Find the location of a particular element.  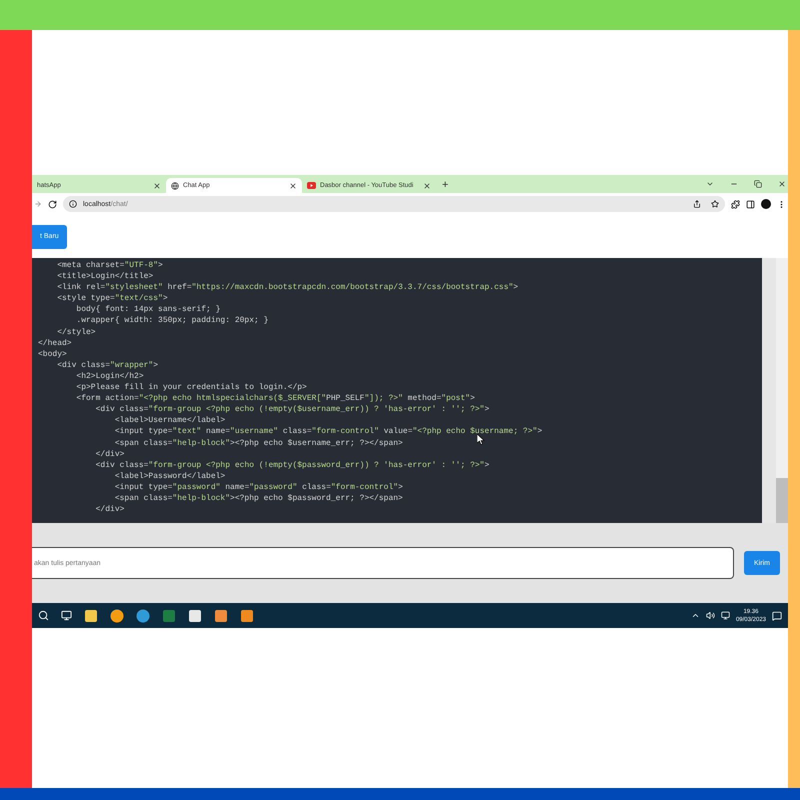

code-line: <style type="text/css"> is located at coordinates (112, 298).